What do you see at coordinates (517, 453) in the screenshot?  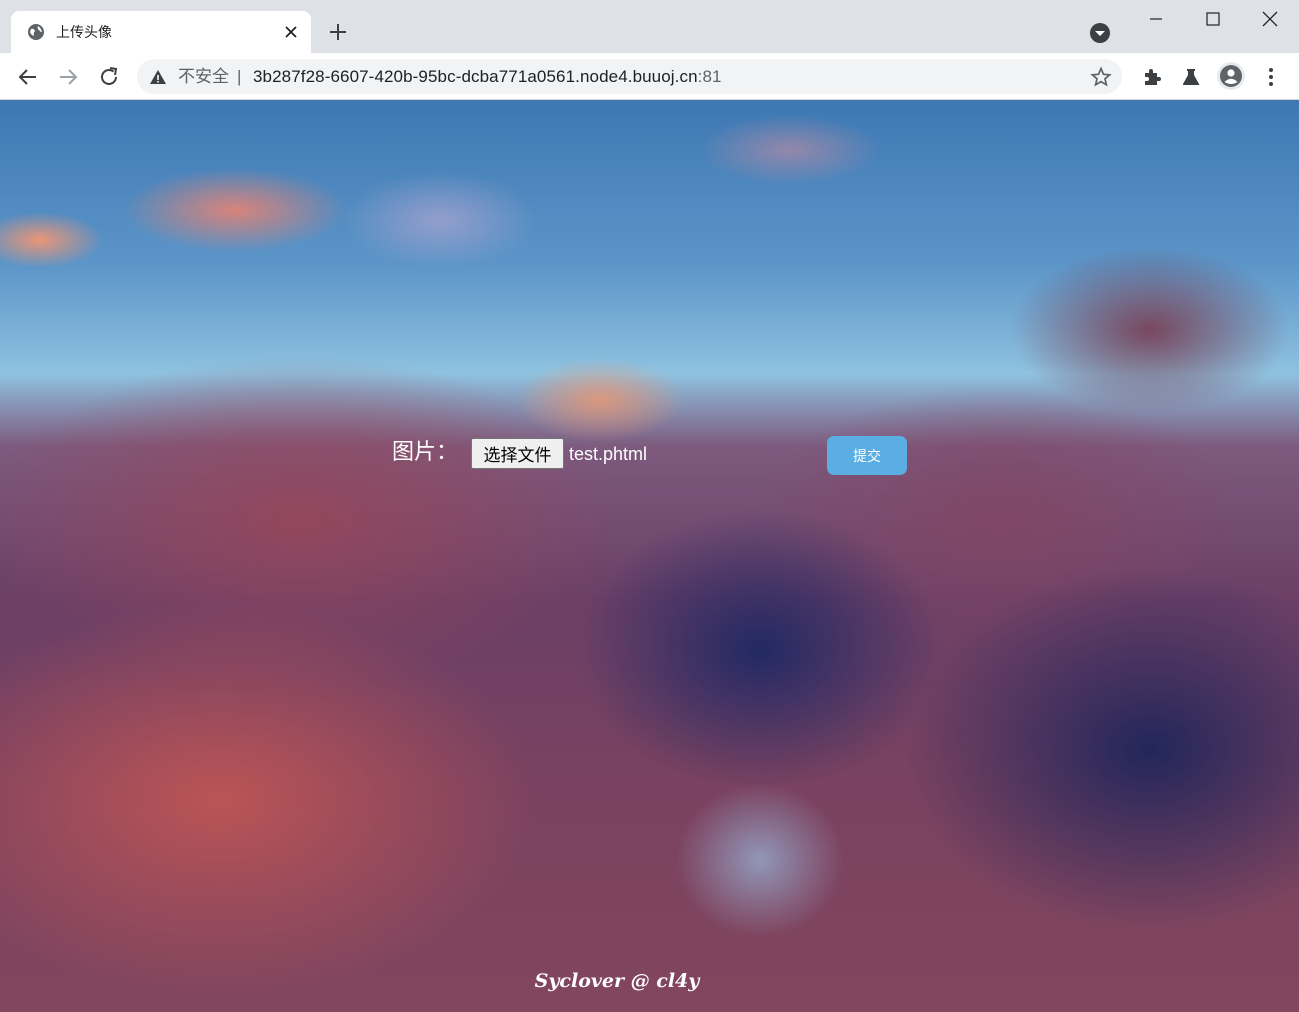 I see `choose-file-button: 选择文件` at bounding box center [517, 453].